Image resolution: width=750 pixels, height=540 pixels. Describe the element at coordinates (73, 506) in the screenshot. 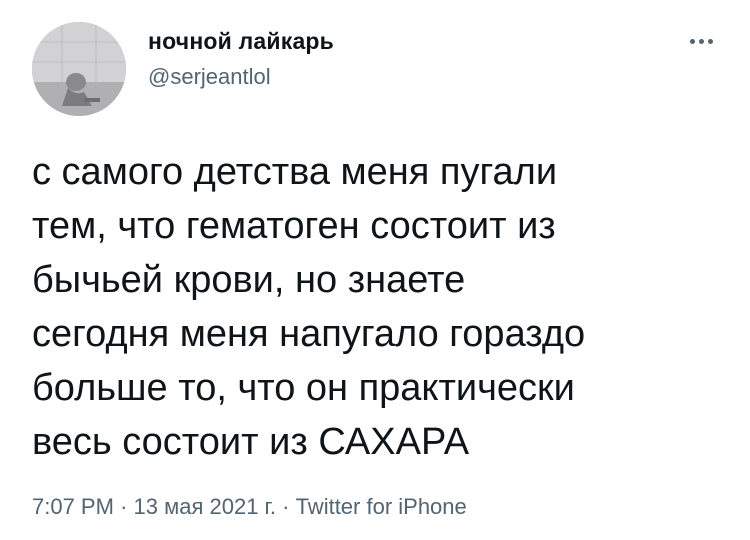

I see `tweet-time: 7:07 PM` at that location.